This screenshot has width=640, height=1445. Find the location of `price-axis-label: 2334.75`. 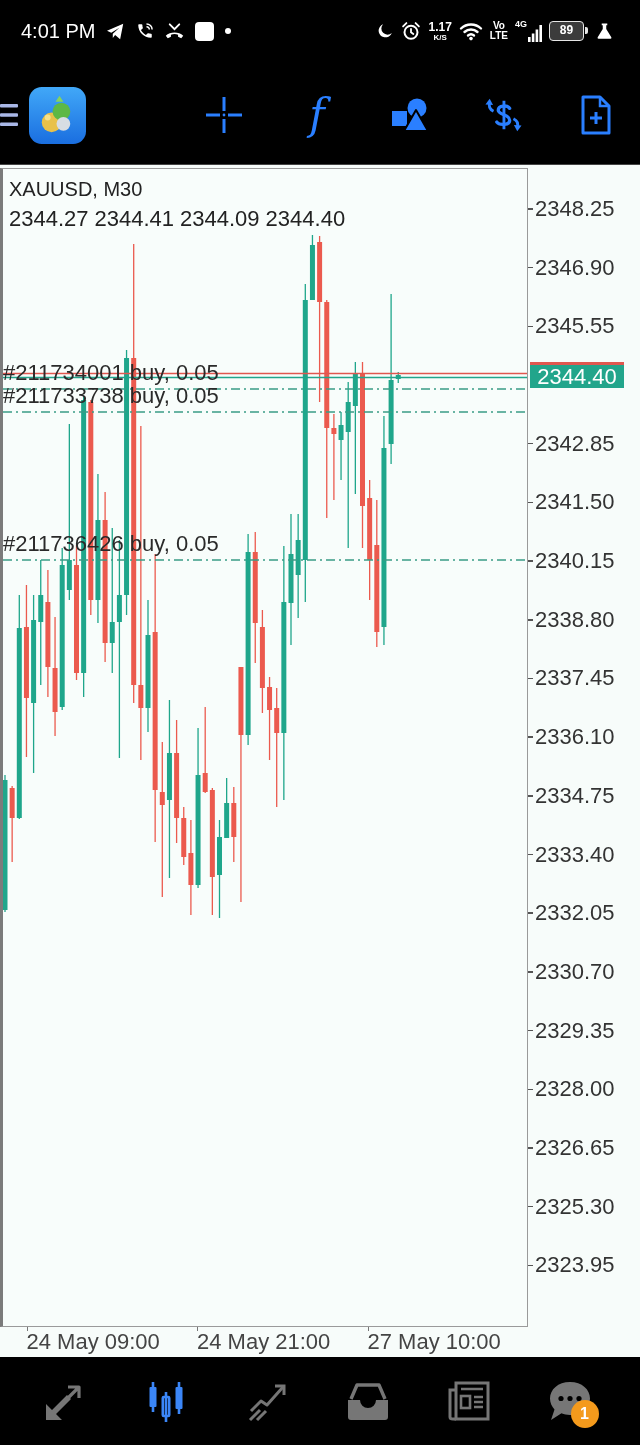

price-axis-label: 2334.75 is located at coordinates (575, 795).